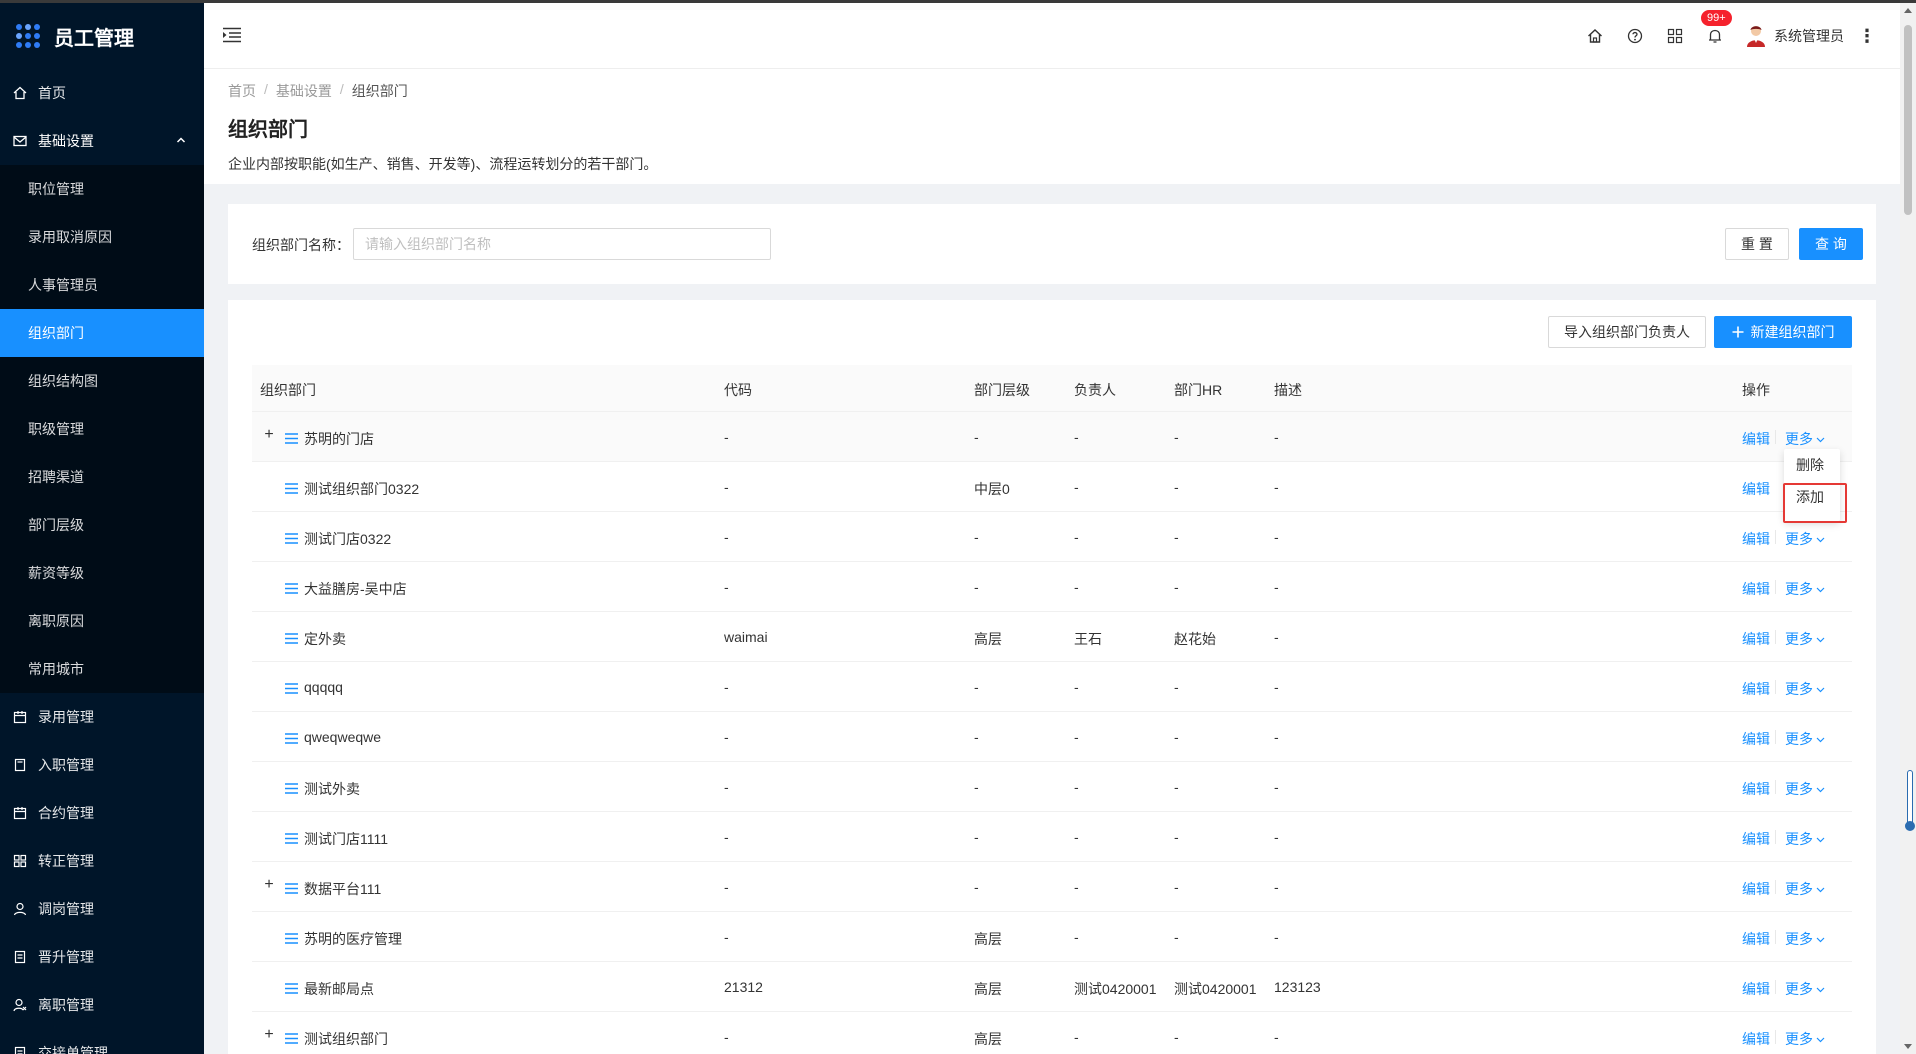 The width and height of the screenshot is (1916, 1054). Describe the element at coordinates (1052, 637) in the screenshot. I see `table-row: 定外卖 waimai 高层 王石 赵花始 - 编辑 更多` at that location.